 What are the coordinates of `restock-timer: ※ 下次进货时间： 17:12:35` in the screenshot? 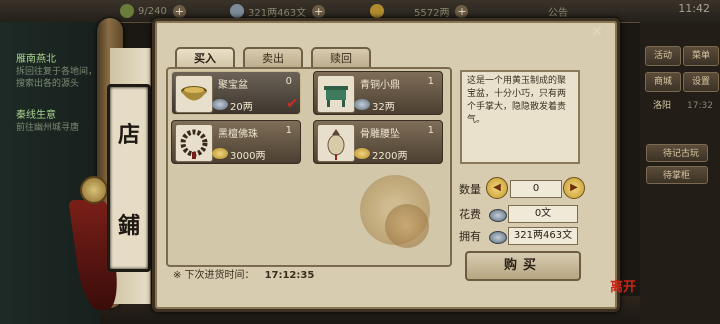 It's located at (243, 273).